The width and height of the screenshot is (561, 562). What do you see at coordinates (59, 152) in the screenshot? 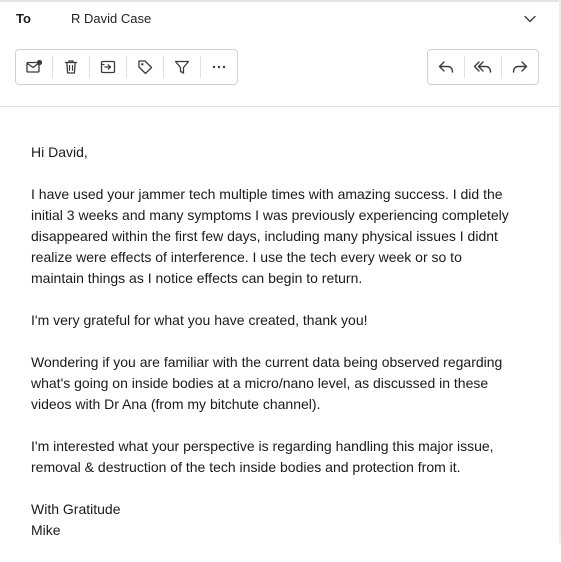
I see `greeting: Hi David,` at bounding box center [59, 152].